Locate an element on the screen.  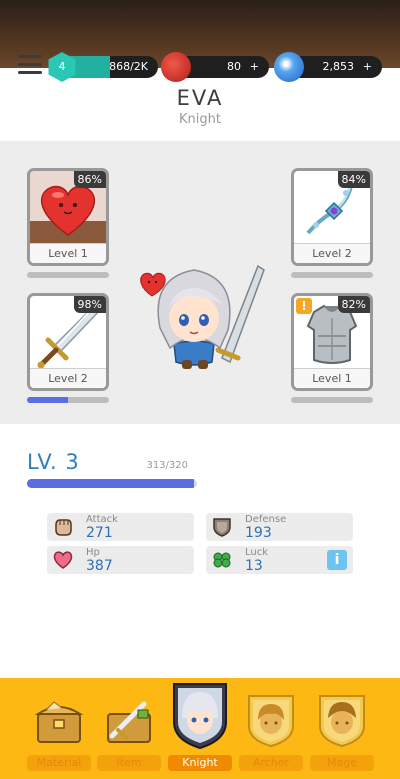
slot-percent: 82% is located at coordinates (353, 304).